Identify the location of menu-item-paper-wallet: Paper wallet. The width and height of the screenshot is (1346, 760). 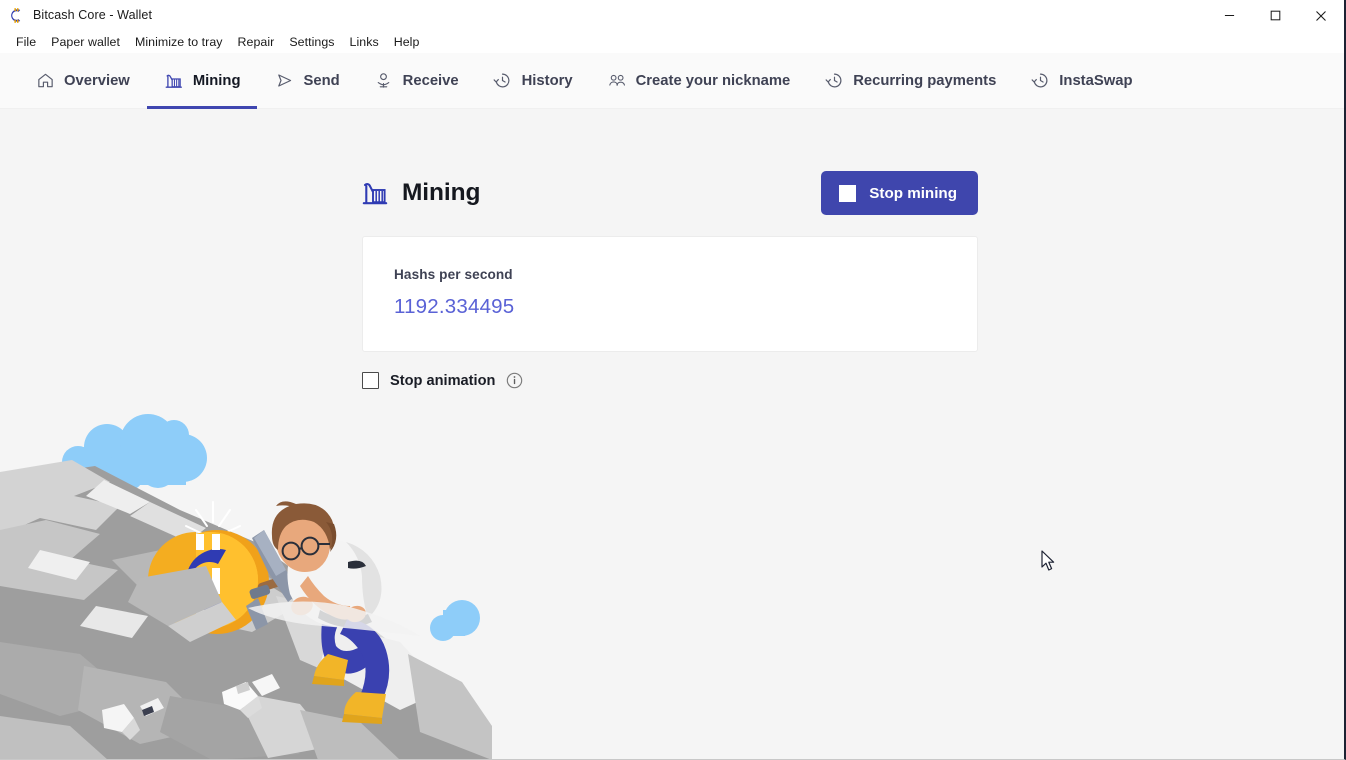
(86, 42).